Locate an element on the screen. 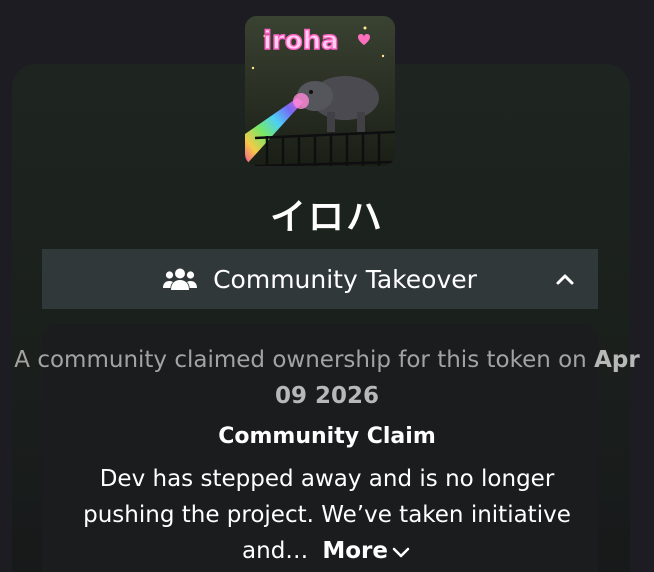 This screenshot has width=654, height=572. chevron-up-icon is located at coordinates (565, 279).